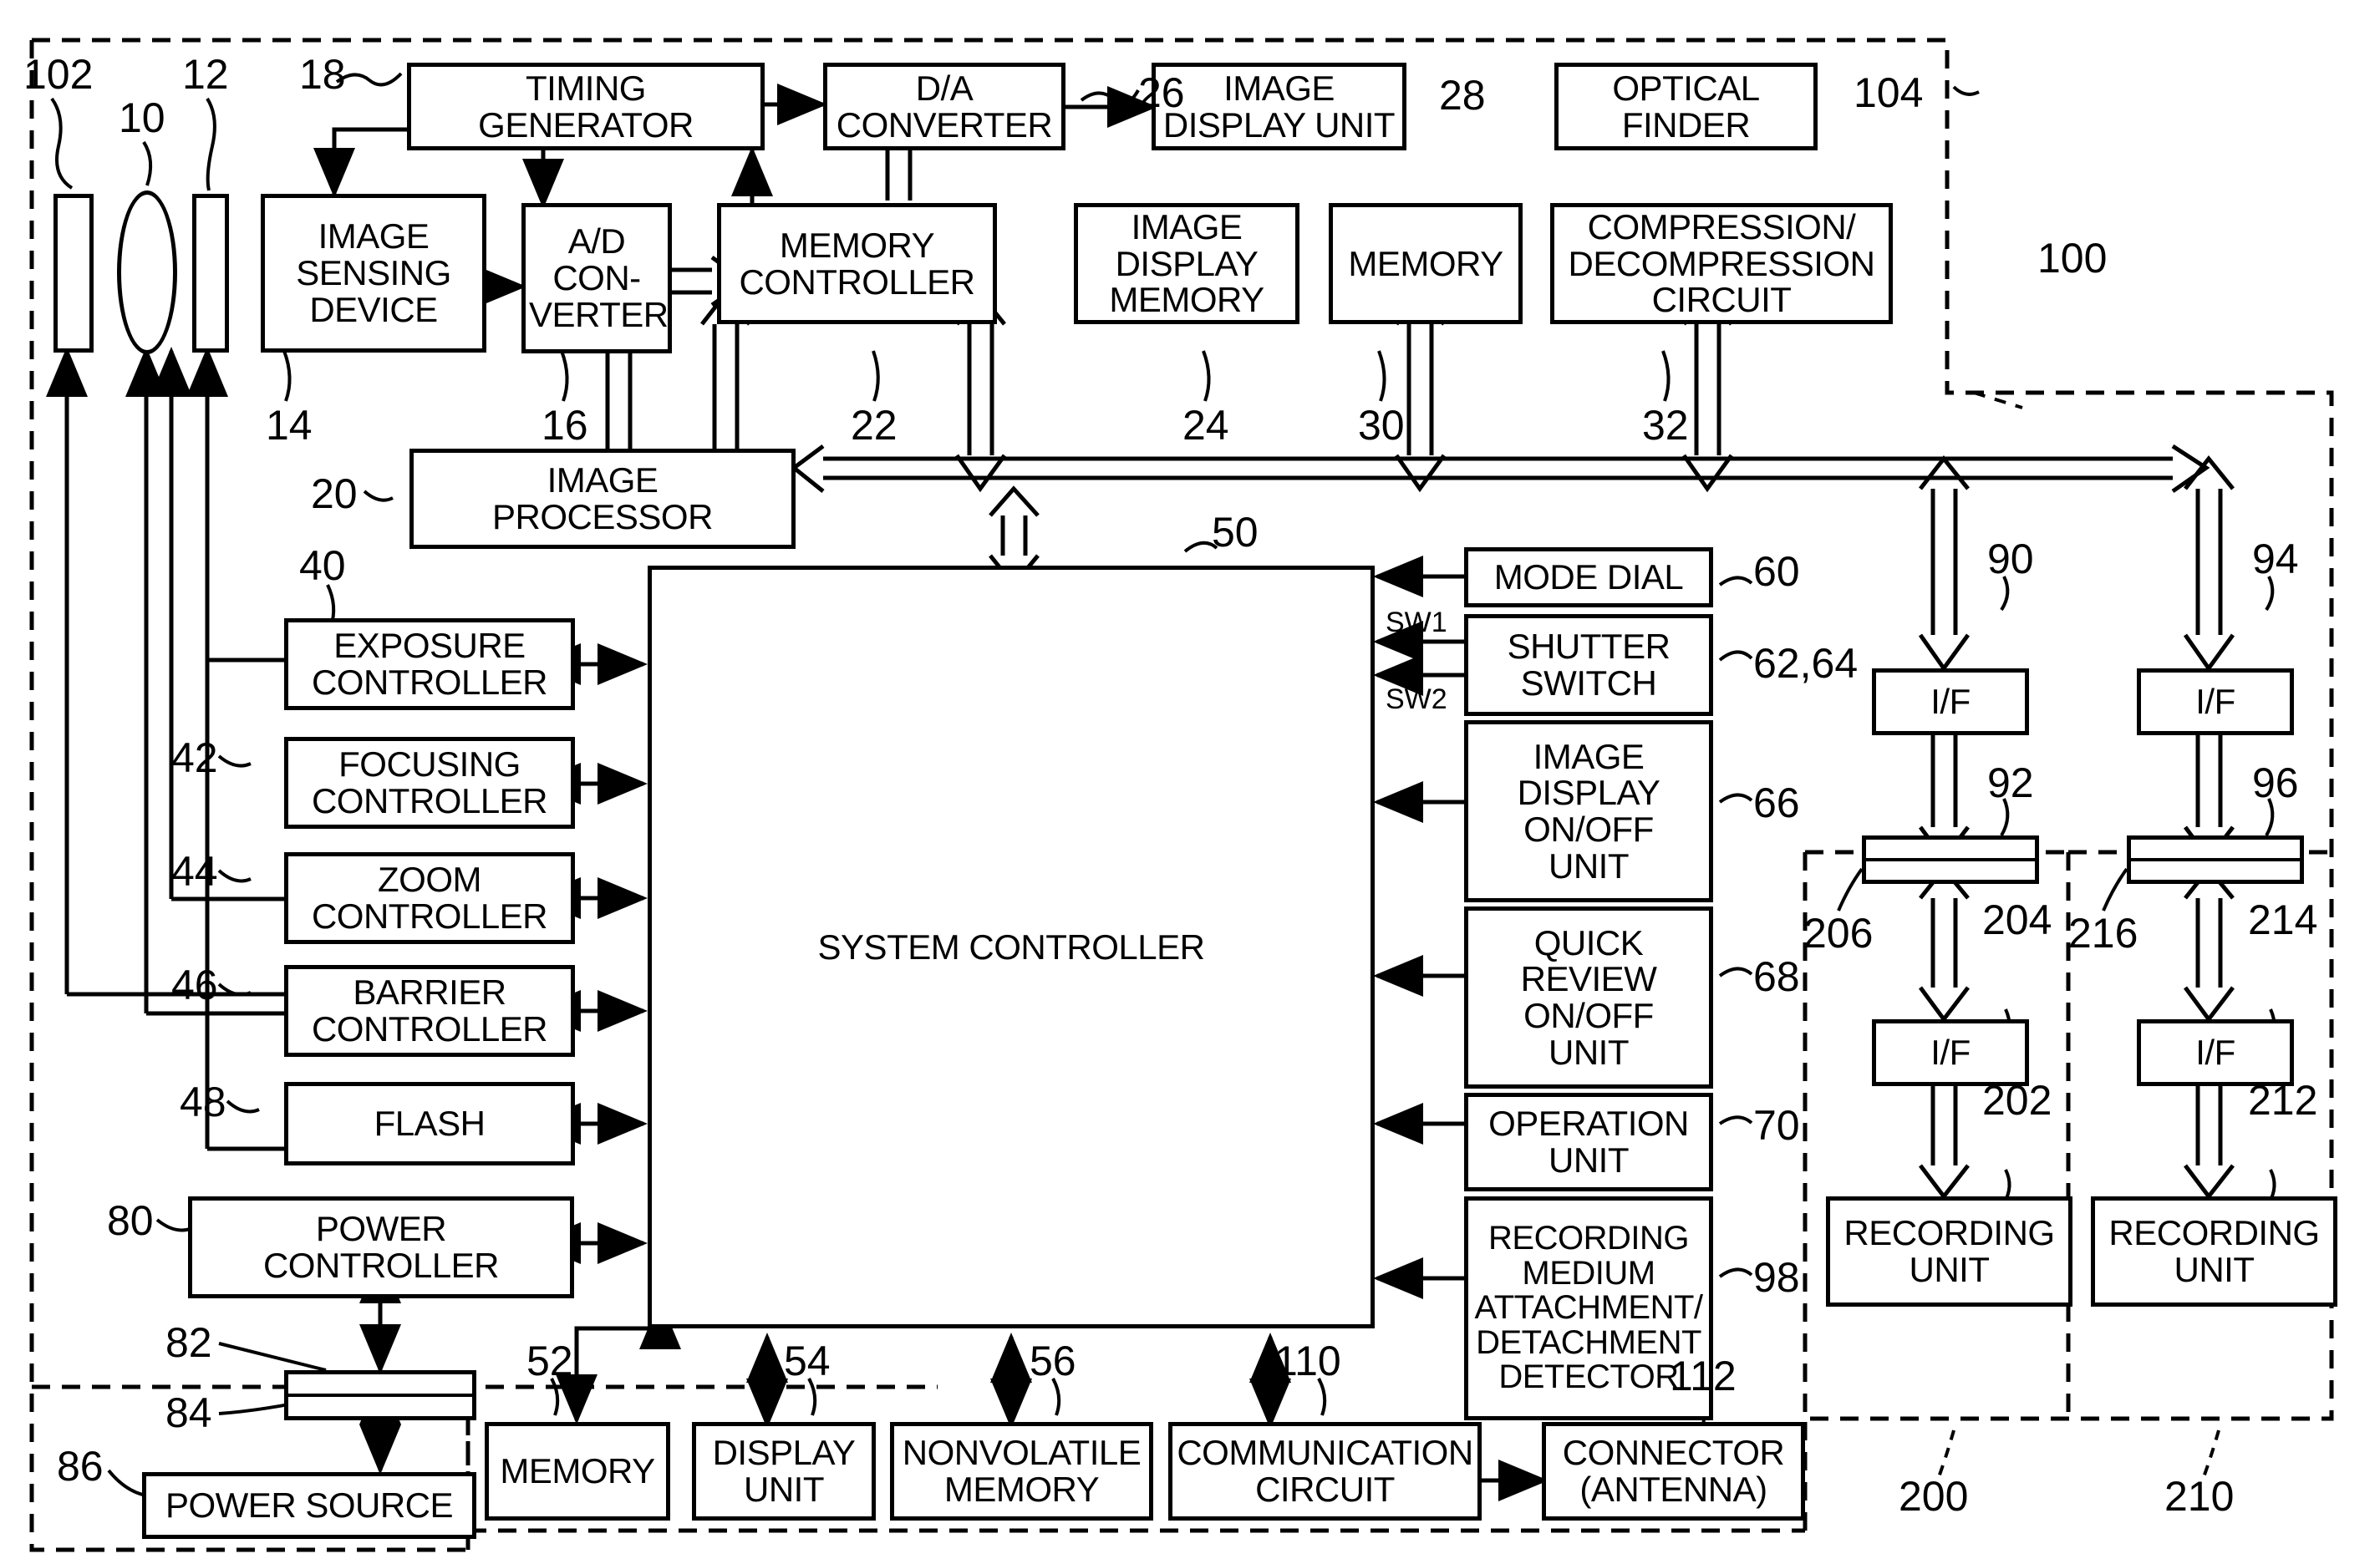  Describe the element at coordinates (1011, 947) in the screenshot. I see `block-label: SYSTEM CONTROLLER` at that location.